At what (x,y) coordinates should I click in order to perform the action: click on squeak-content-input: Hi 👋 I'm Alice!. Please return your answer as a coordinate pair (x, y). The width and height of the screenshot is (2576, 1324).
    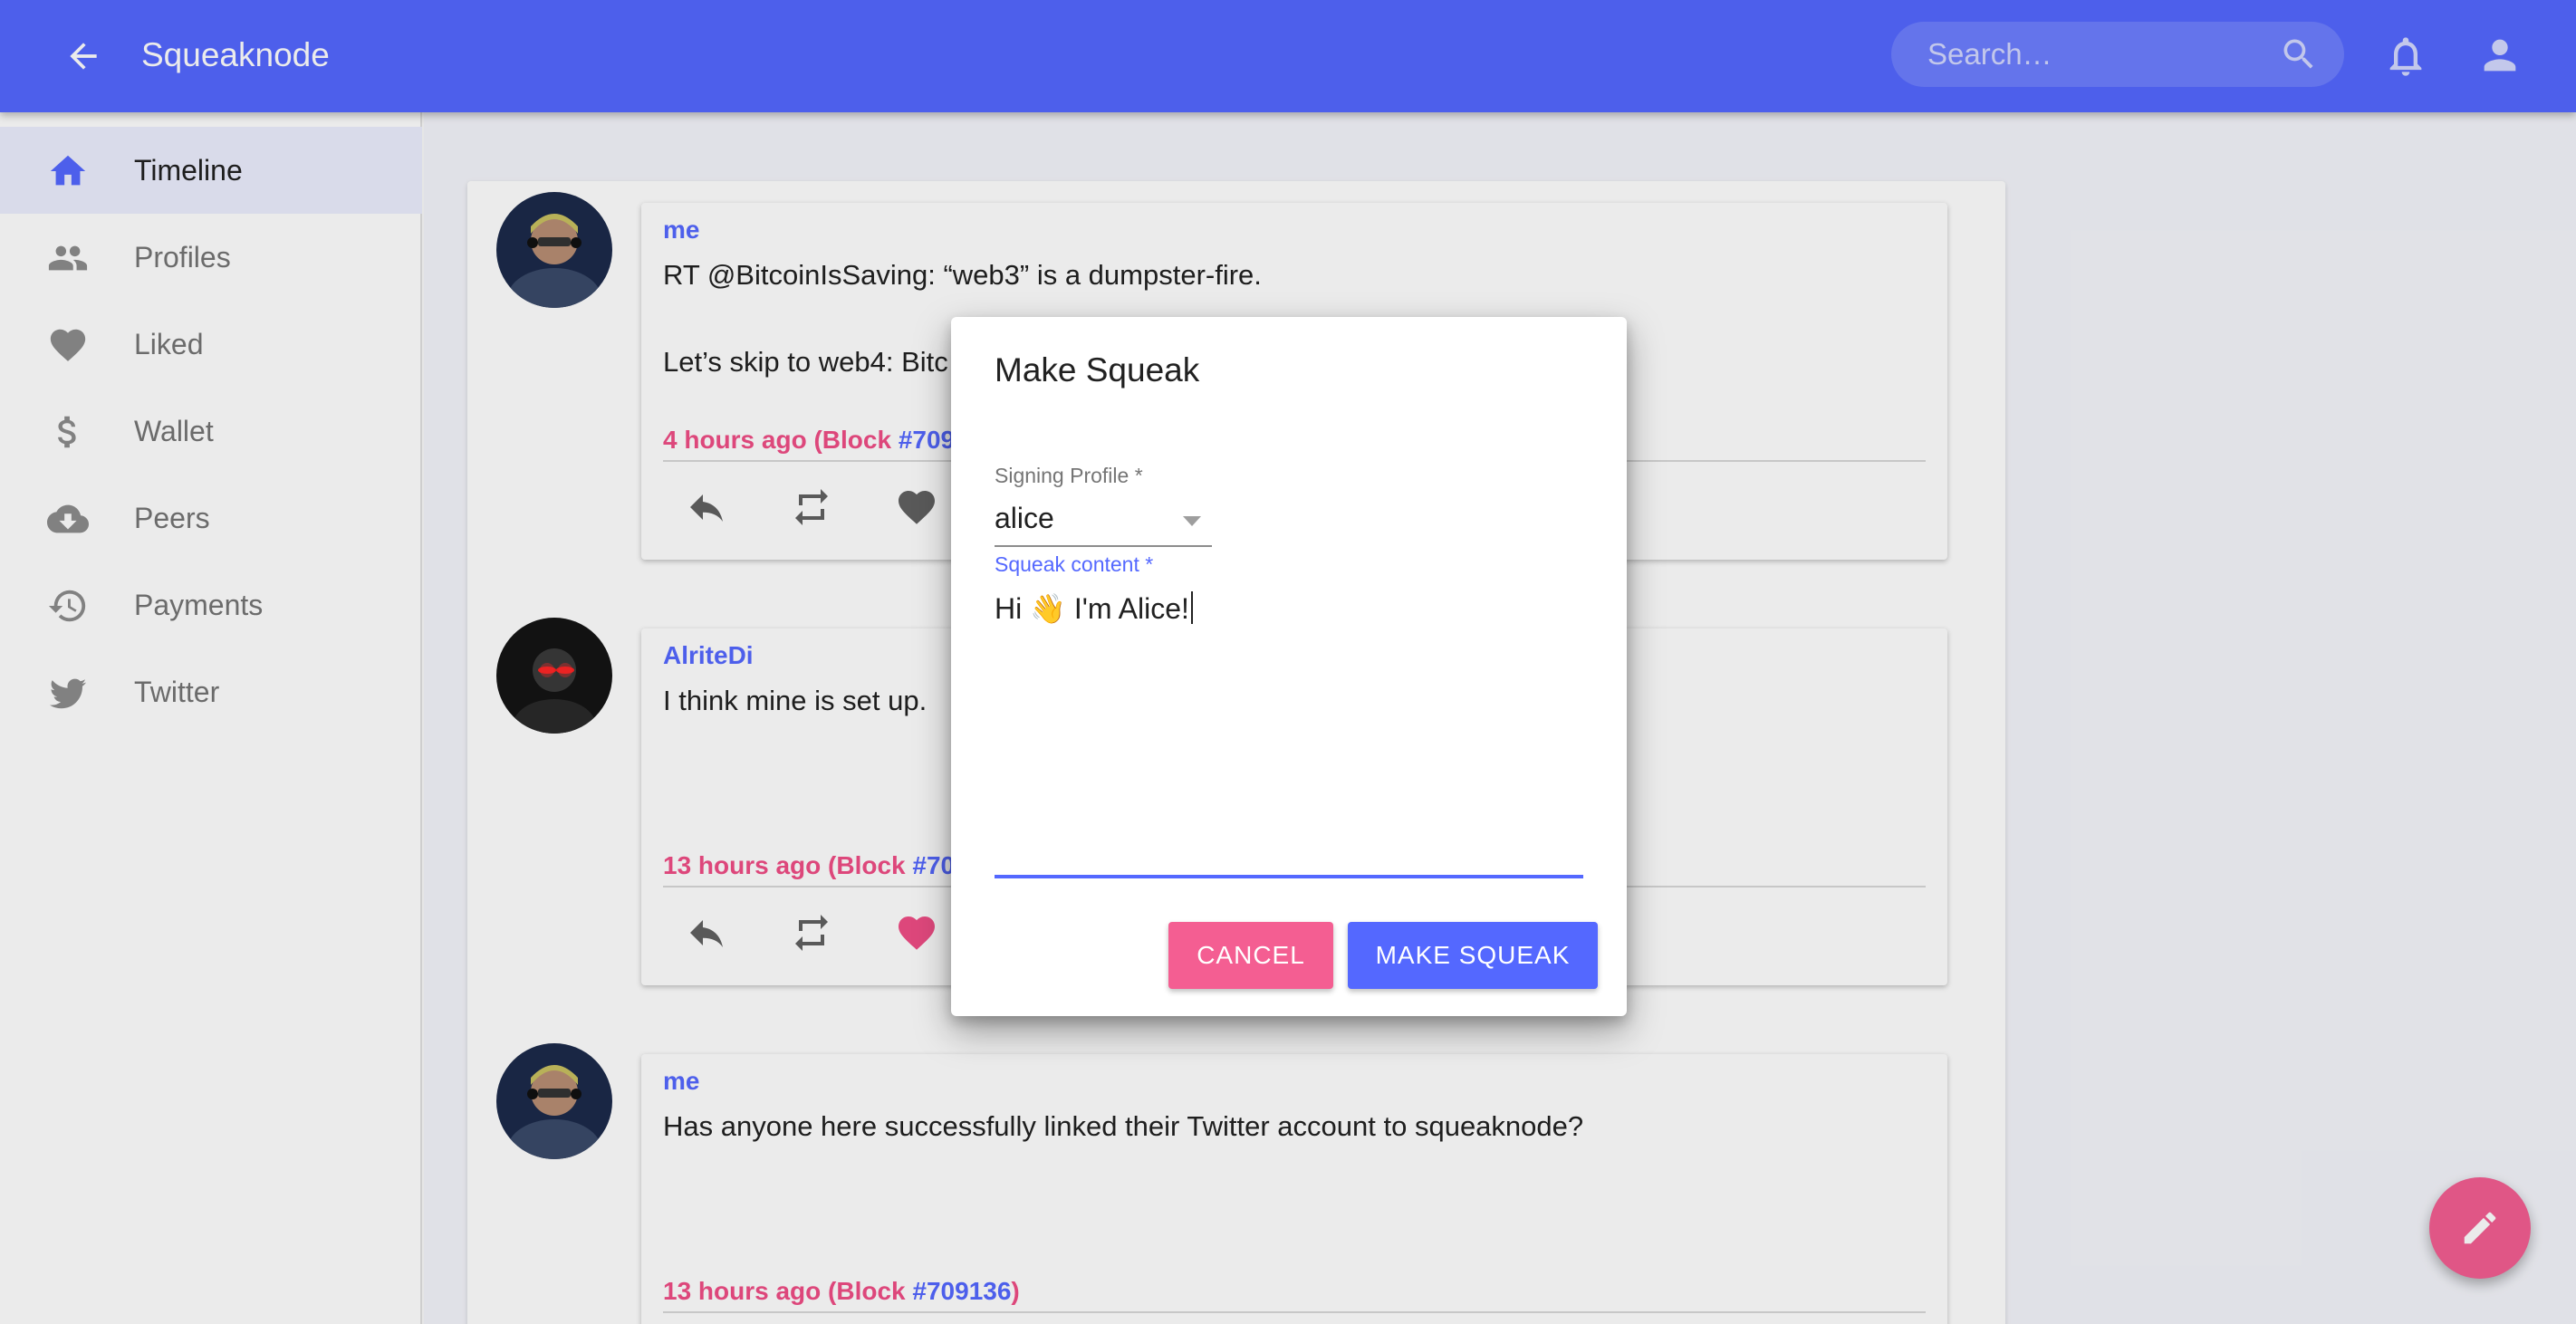
    Looking at the image, I should click on (1094, 608).